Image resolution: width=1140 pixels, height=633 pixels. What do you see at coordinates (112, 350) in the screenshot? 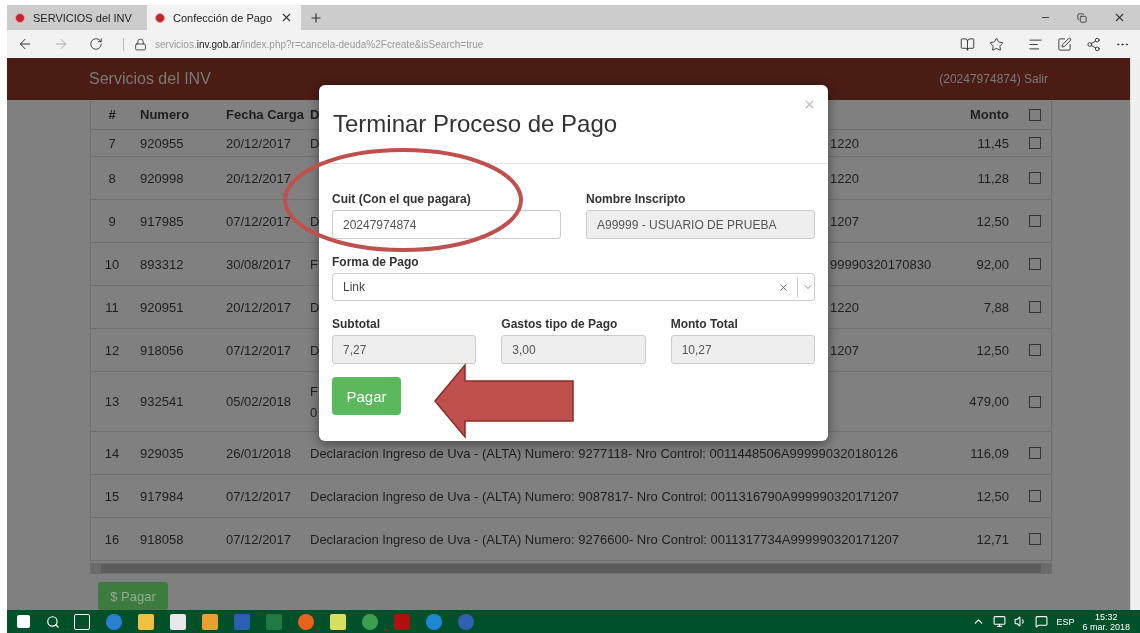
I see `table-cell-text: 12` at bounding box center [112, 350].